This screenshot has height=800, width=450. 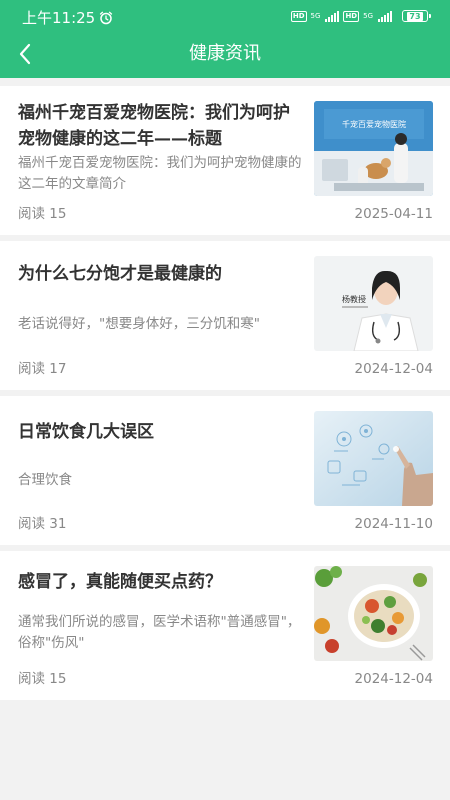 I want to click on article-title: 日常饮食几大误区, so click(x=86, y=432).